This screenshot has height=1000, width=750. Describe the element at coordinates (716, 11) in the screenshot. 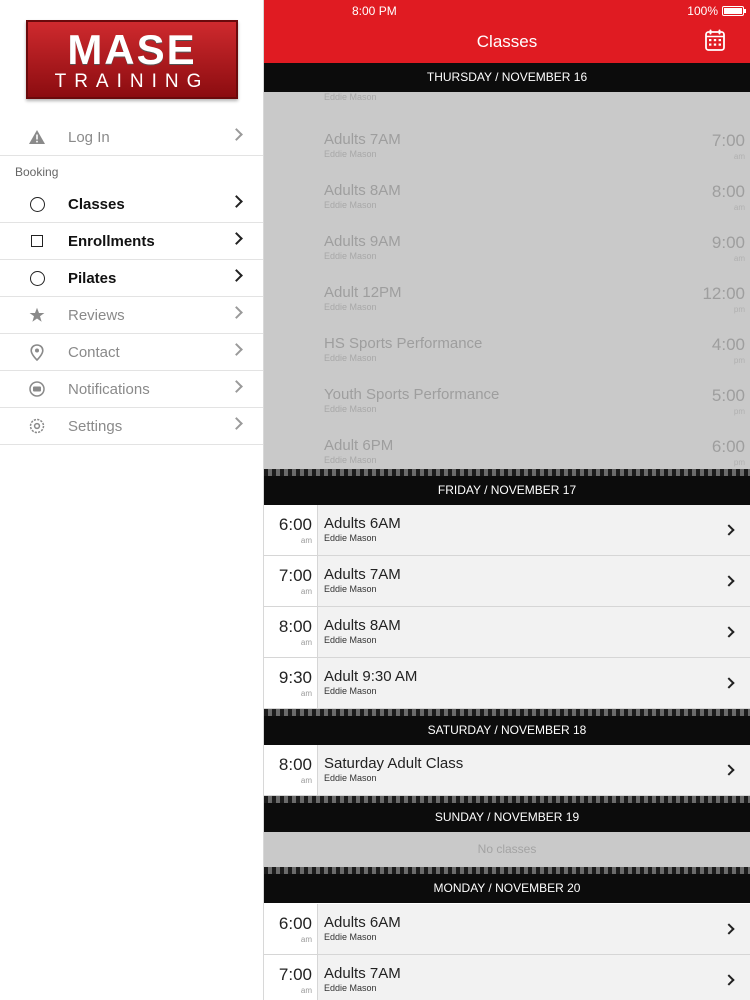

I see `battery-indicator: 100%` at that location.